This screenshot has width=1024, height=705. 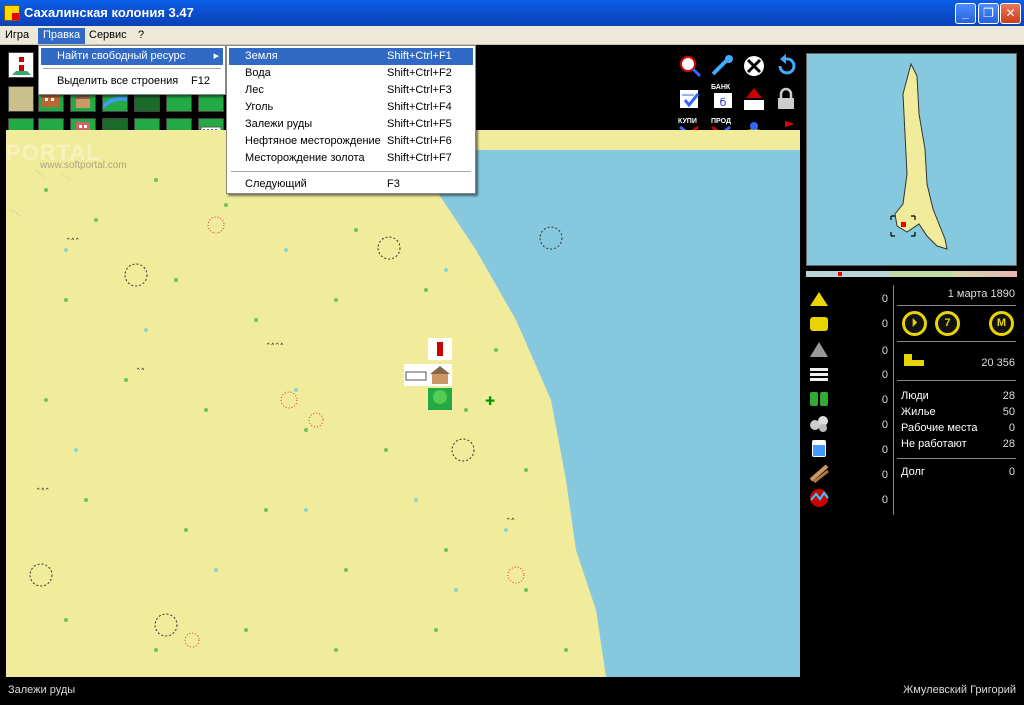 I want to click on gold-sand-icon, so click(x=819, y=298).